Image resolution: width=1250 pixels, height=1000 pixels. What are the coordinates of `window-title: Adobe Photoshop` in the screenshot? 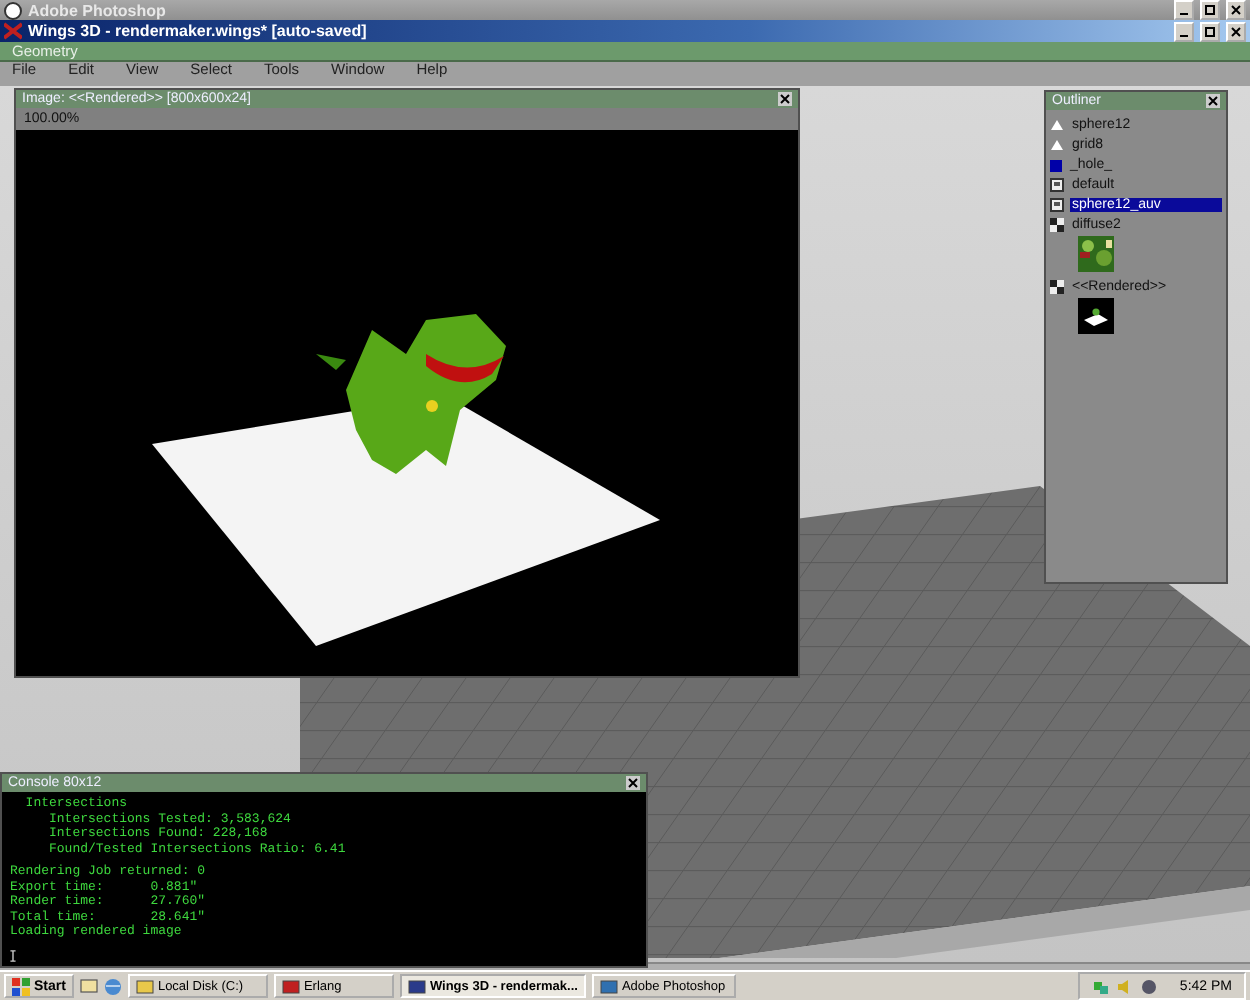 It's located at (98, 10).